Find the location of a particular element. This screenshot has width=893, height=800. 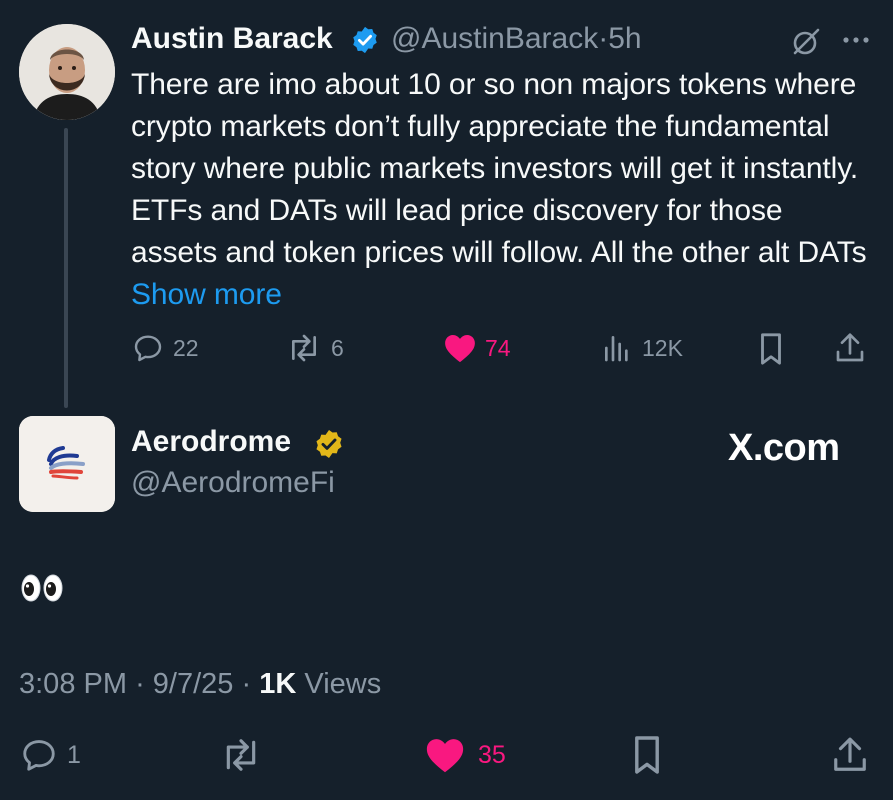

views-icon is located at coordinates (616, 349).